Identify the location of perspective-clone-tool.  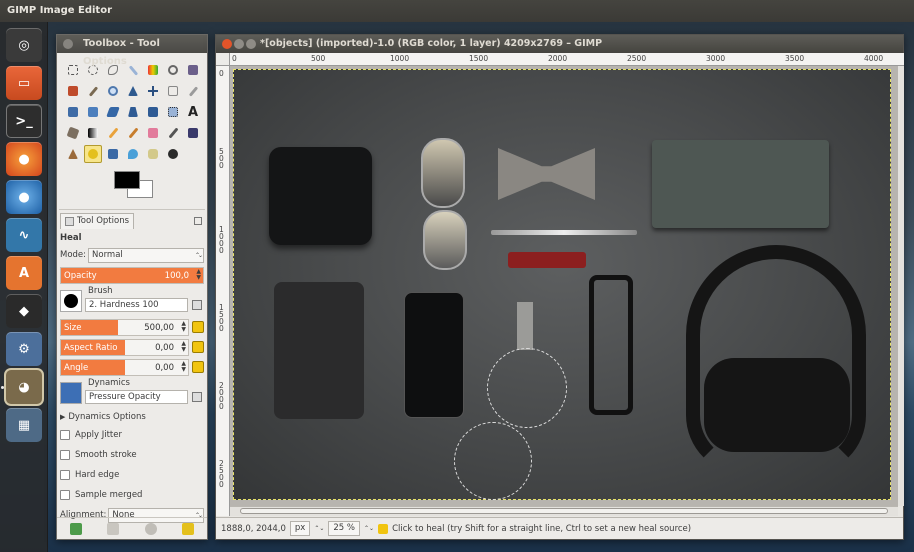
(113, 154).